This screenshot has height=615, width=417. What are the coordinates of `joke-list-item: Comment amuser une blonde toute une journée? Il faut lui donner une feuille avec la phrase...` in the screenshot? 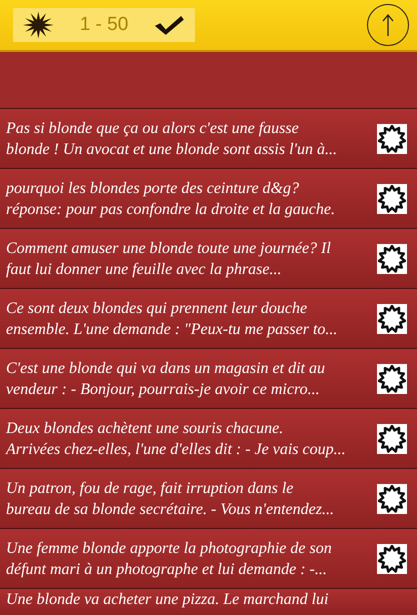 It's located at (208, 258).